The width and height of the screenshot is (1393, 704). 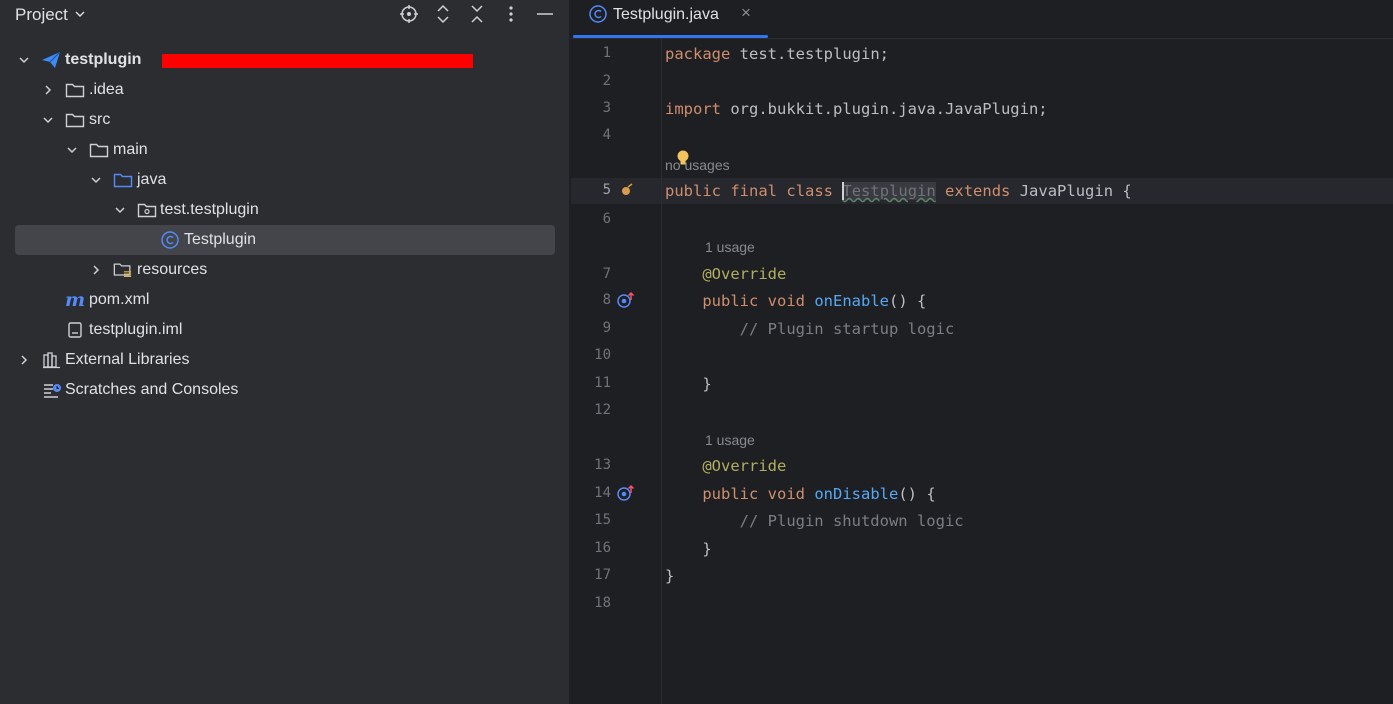 What do you see at coordinates (606, 53) in the screenshot?
I see `line-number: 1` at bounding box center [606, 53].